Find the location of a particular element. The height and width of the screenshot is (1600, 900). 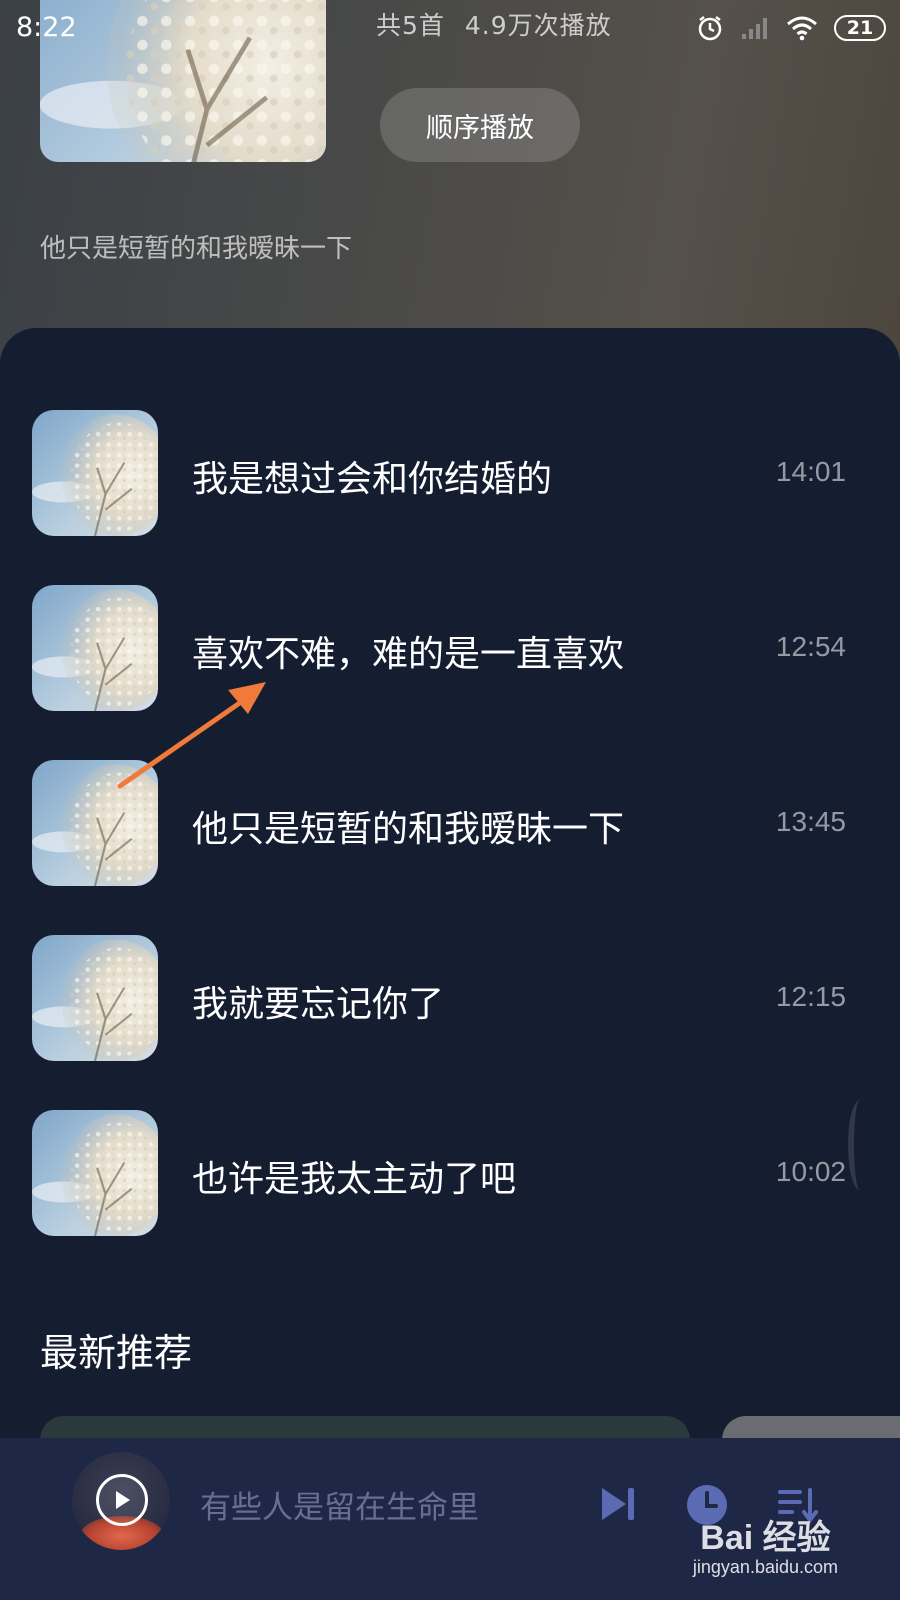

status-icons: 21 is located at coordinates (791, 28).